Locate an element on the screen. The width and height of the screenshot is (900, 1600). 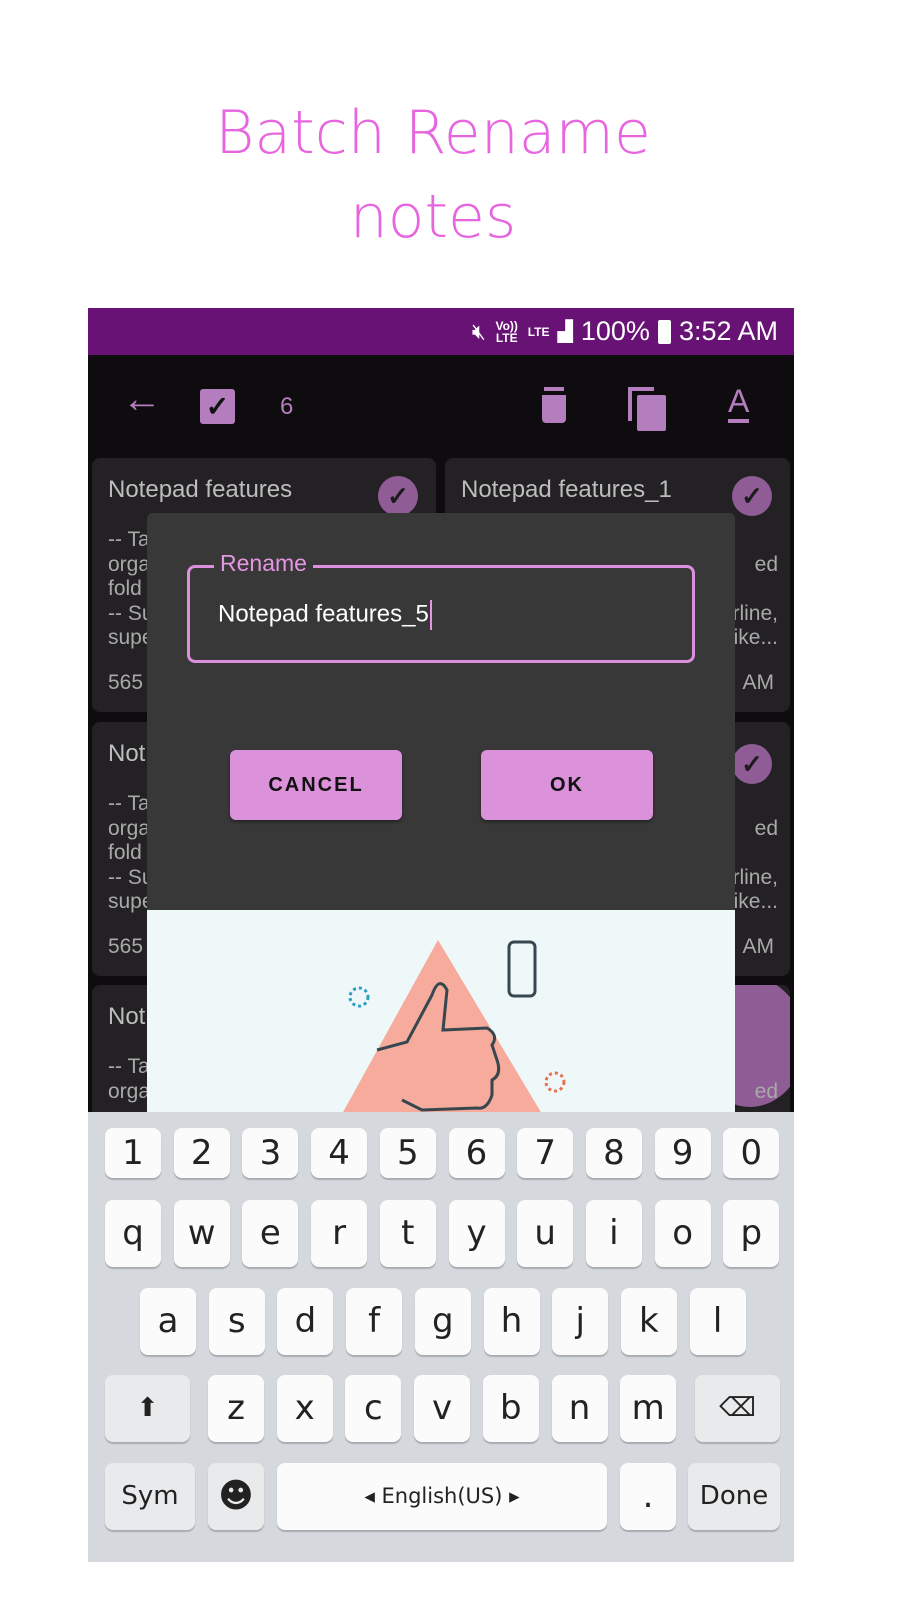
emoji-key: ☻ is located at coordinates (236, 1496).